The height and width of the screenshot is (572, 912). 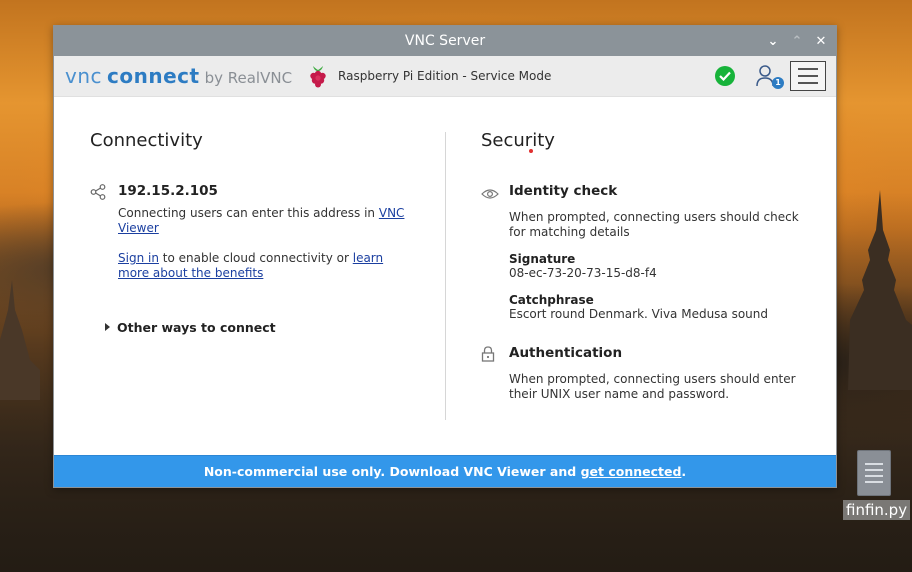 I want to click on edition-label: Raspberry Pi Edition - Service Mode, so click(x=445, y=76).